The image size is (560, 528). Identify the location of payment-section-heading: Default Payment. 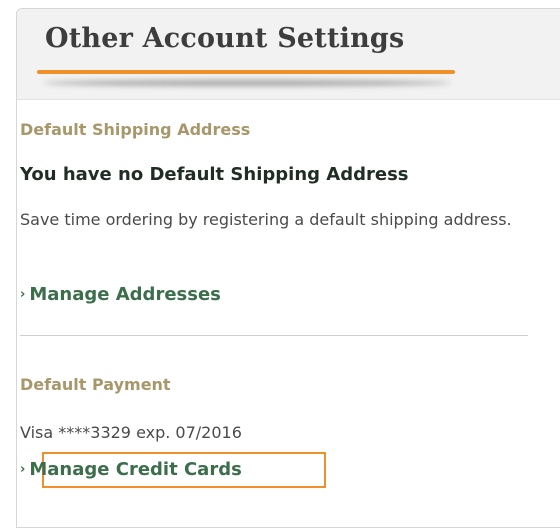
(95, 384).